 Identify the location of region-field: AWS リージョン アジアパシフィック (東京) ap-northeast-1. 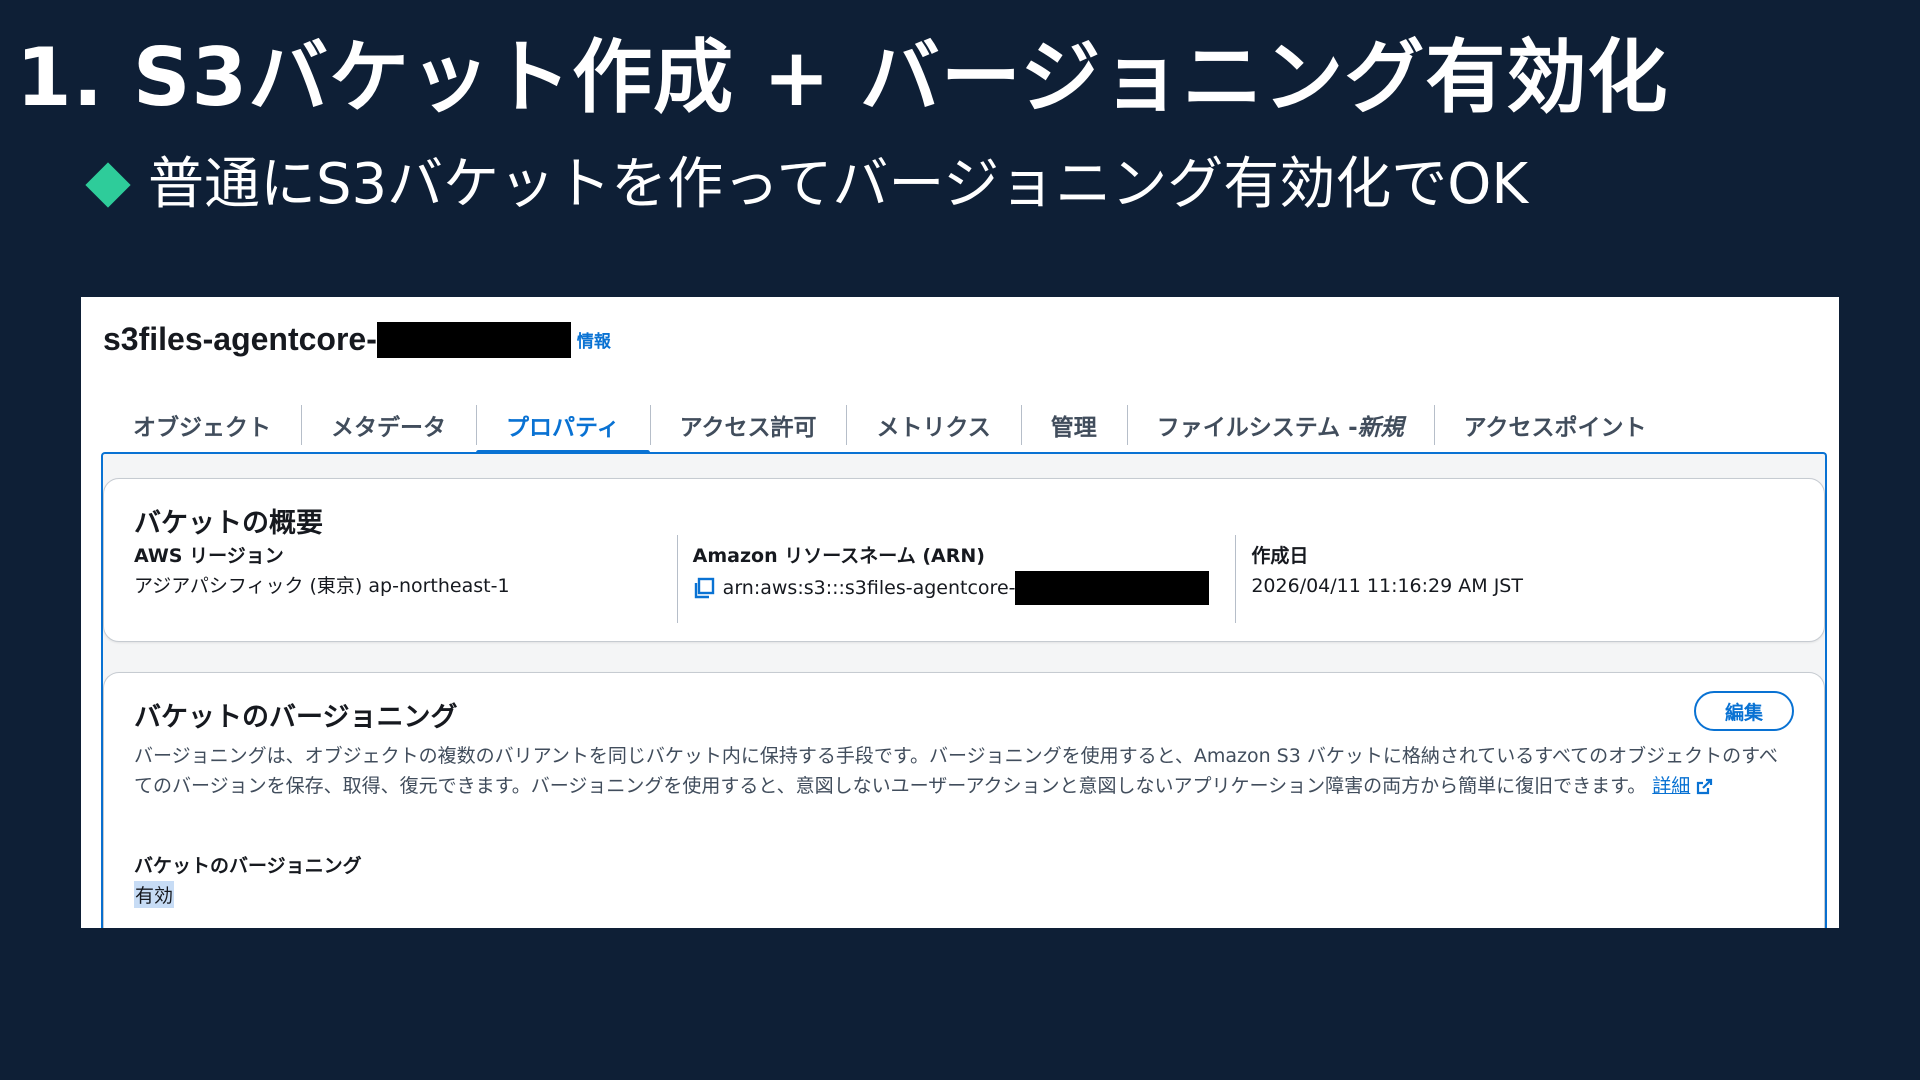
(405, 573).